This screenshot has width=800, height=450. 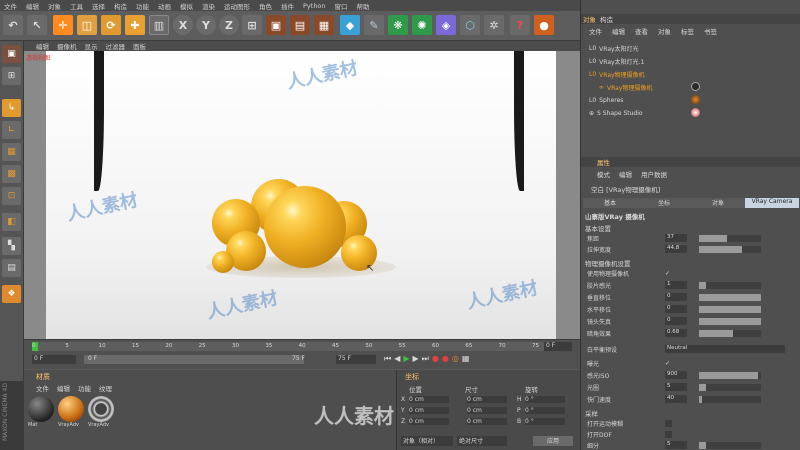 What do you see at coordinates (84, 388) in the screenshot?
I see `materials-menu-function: 功能` at bounding box center [84, 388].